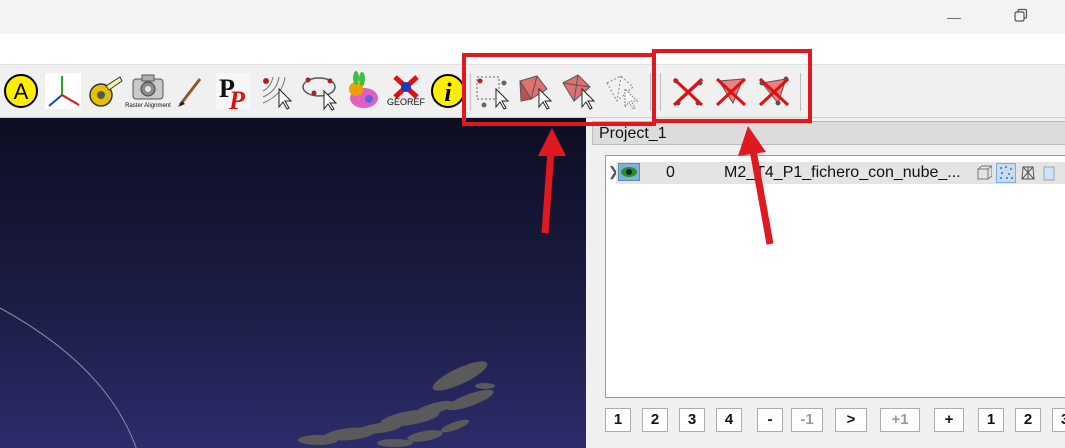 Image resolution: width=1065 pixels, height=448 pixels. Describe the element at coordinates (954, 17) in the screenshot. I see `minimize-icon: —` at that location.